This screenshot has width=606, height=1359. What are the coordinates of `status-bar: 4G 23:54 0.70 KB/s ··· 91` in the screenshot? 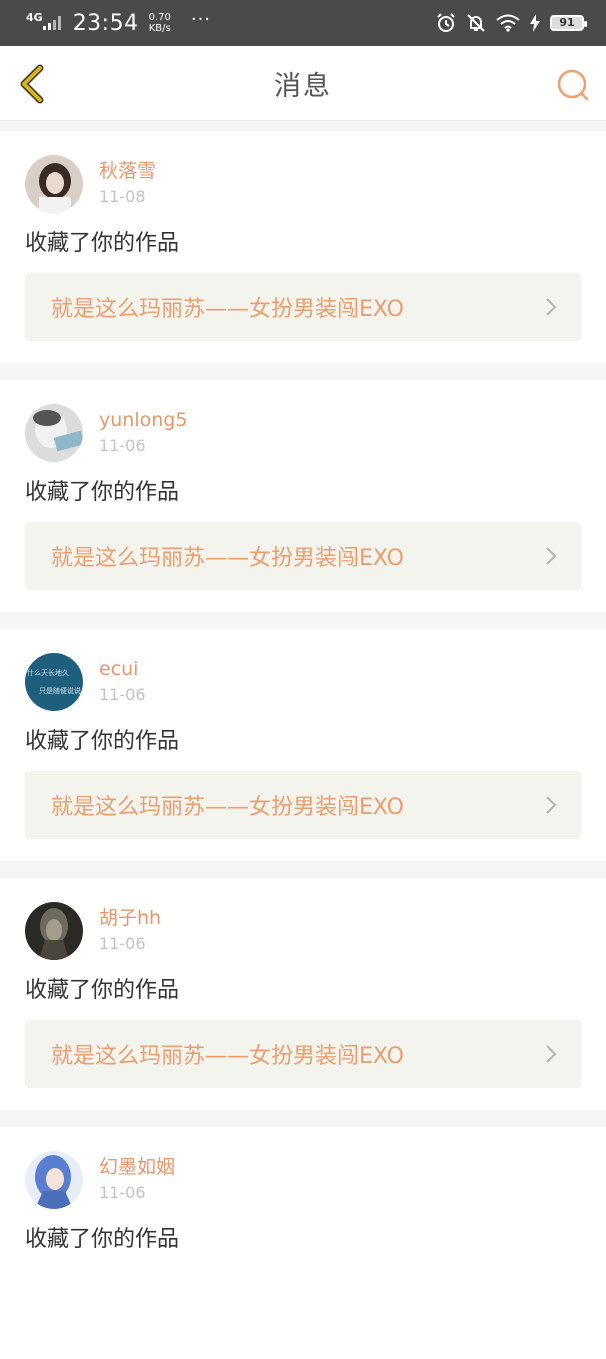 It's located at (303, 23).